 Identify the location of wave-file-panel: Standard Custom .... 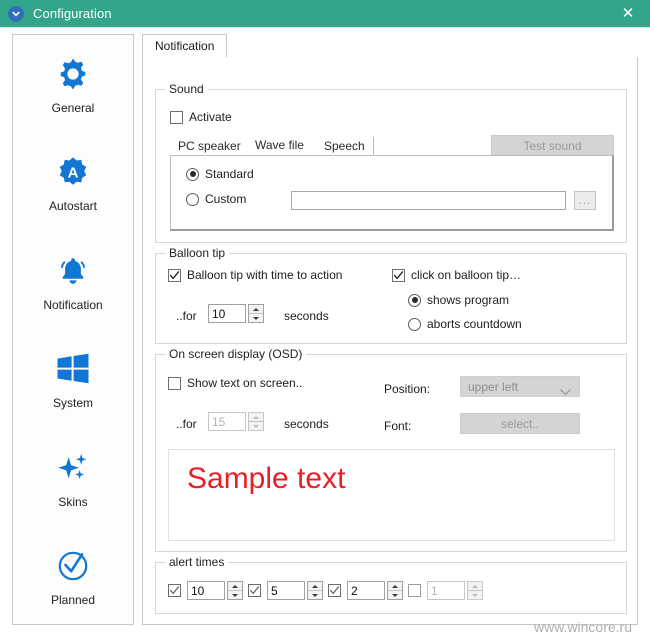
(392, 193).